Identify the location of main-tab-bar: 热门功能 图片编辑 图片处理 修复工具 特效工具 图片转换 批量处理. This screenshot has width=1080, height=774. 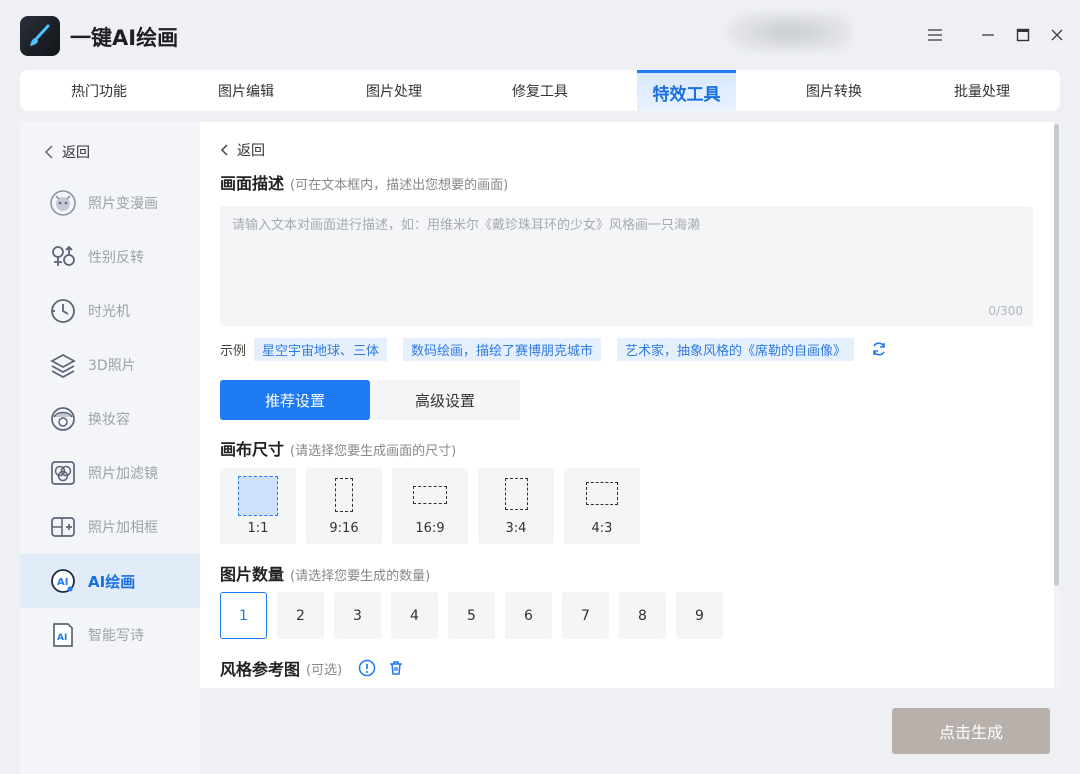
(540, 90).